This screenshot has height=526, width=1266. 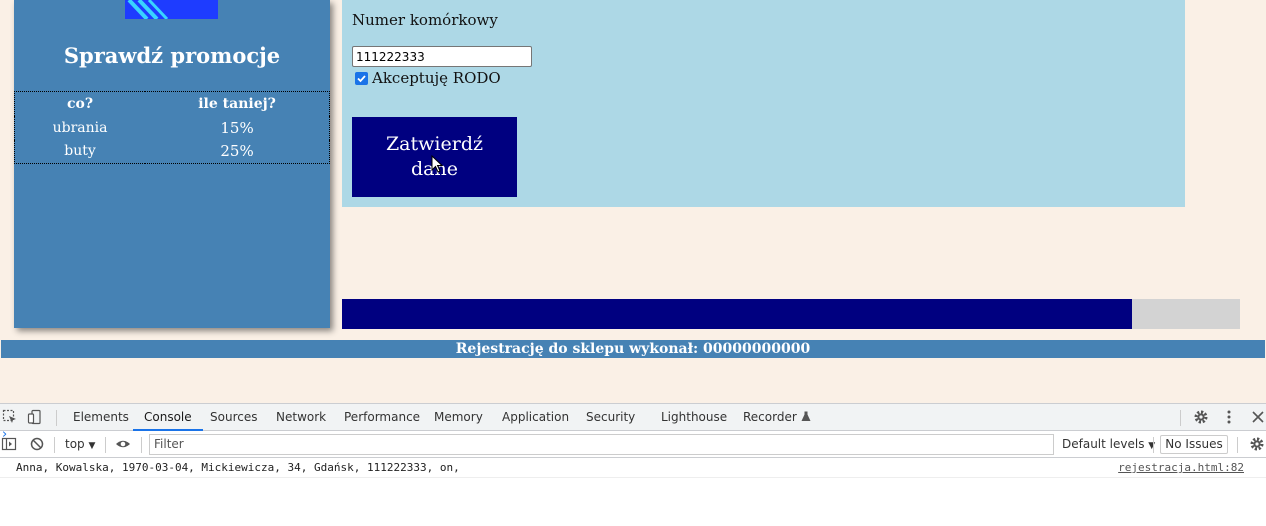 What do you see at coordinates (123, 444) in the screenshot?
I see `eye-icon` at bounding box center [123, 444].